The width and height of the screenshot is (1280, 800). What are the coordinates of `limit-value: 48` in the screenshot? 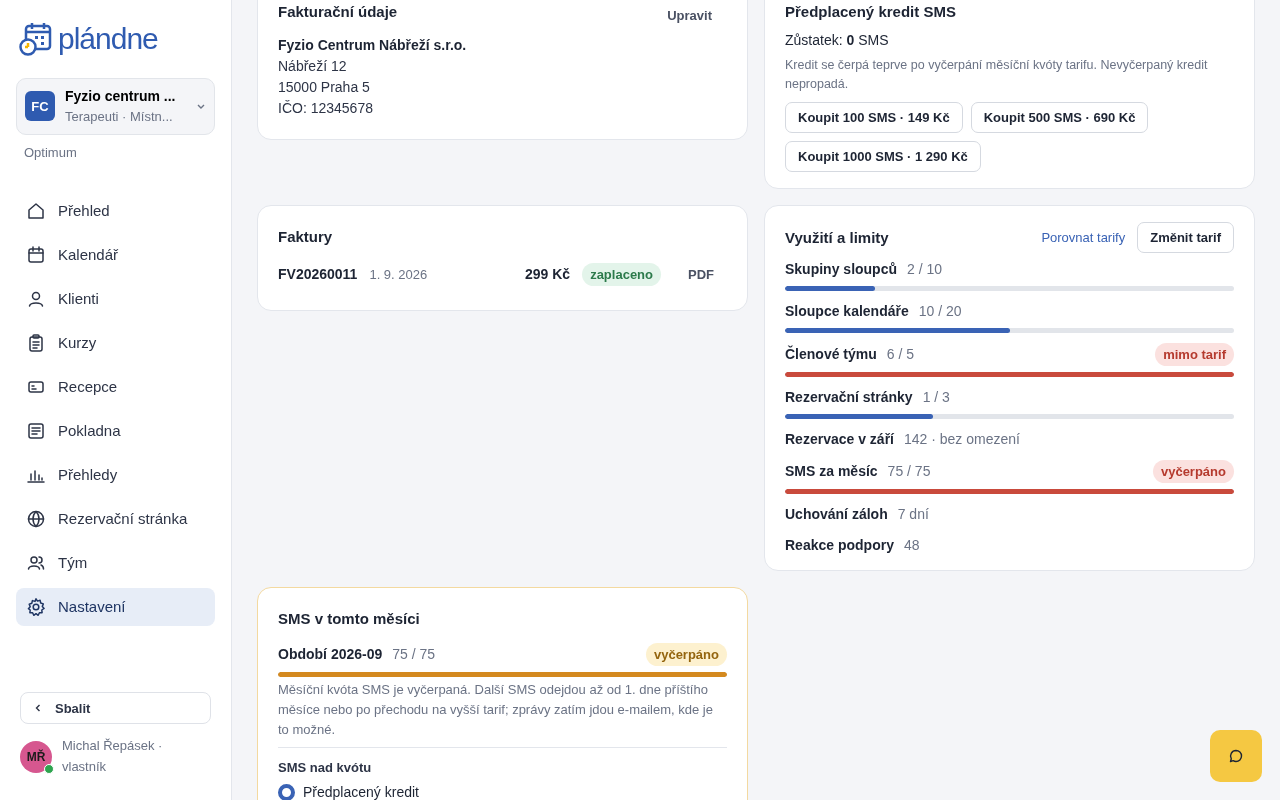 It's located at (911, 545).